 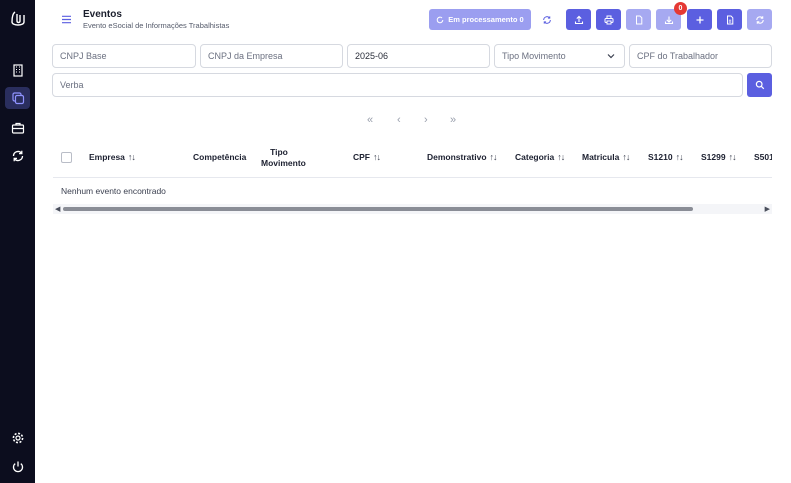 I want to click on column-header-demonstrativo: Demonstrativo ↑↓, so click(x=462, y=157).